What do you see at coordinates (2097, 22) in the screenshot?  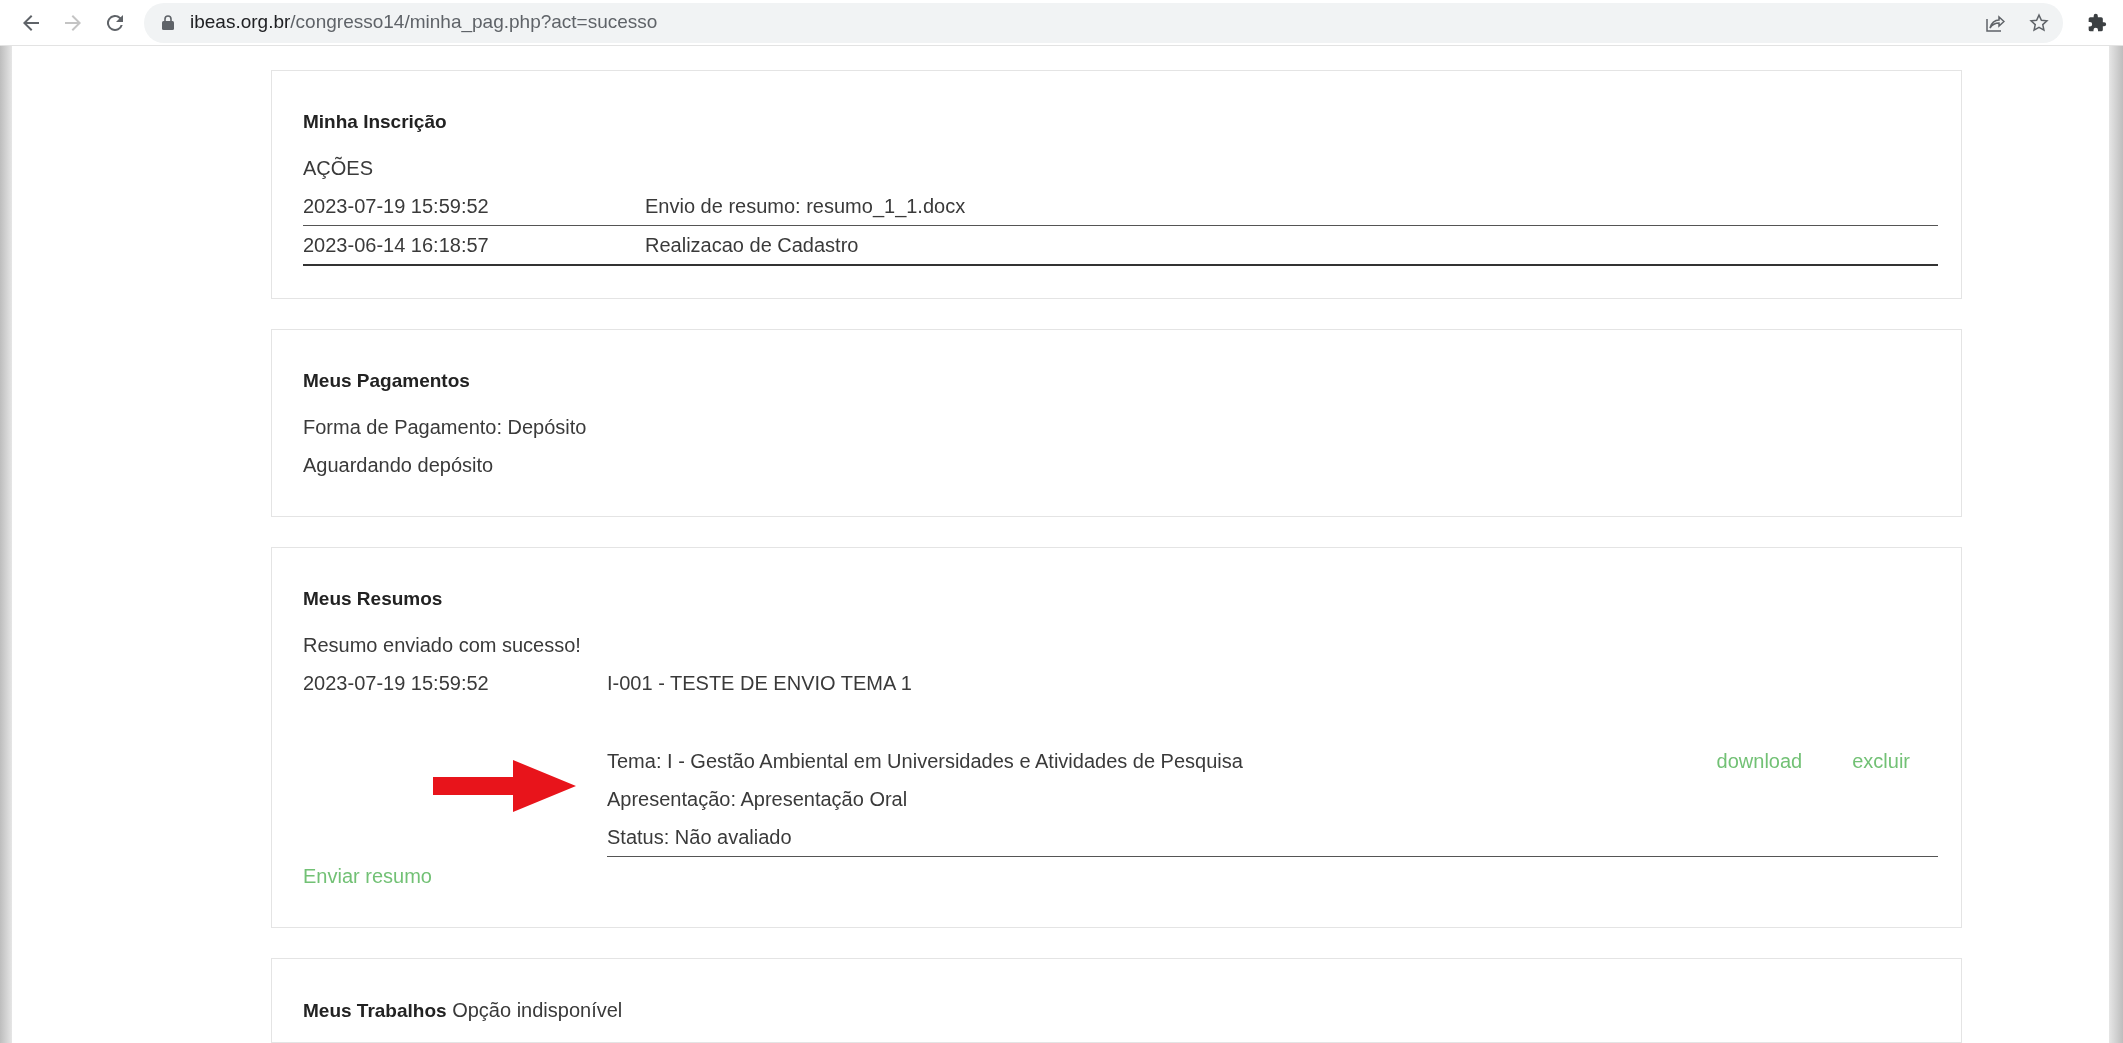 I see `puzzle-icon` at bounding box center [2097, 22].